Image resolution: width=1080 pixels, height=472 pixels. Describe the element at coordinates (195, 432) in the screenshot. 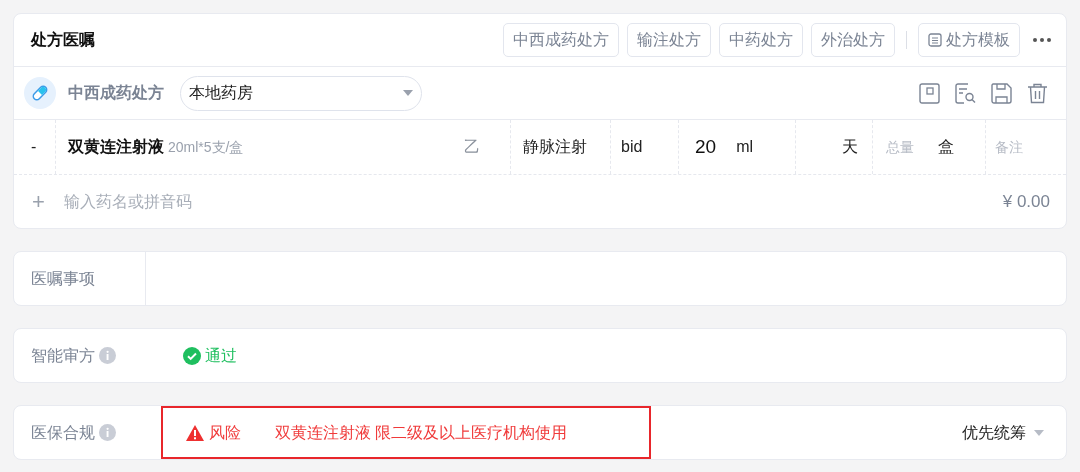

I see `warning-icon` at that location.